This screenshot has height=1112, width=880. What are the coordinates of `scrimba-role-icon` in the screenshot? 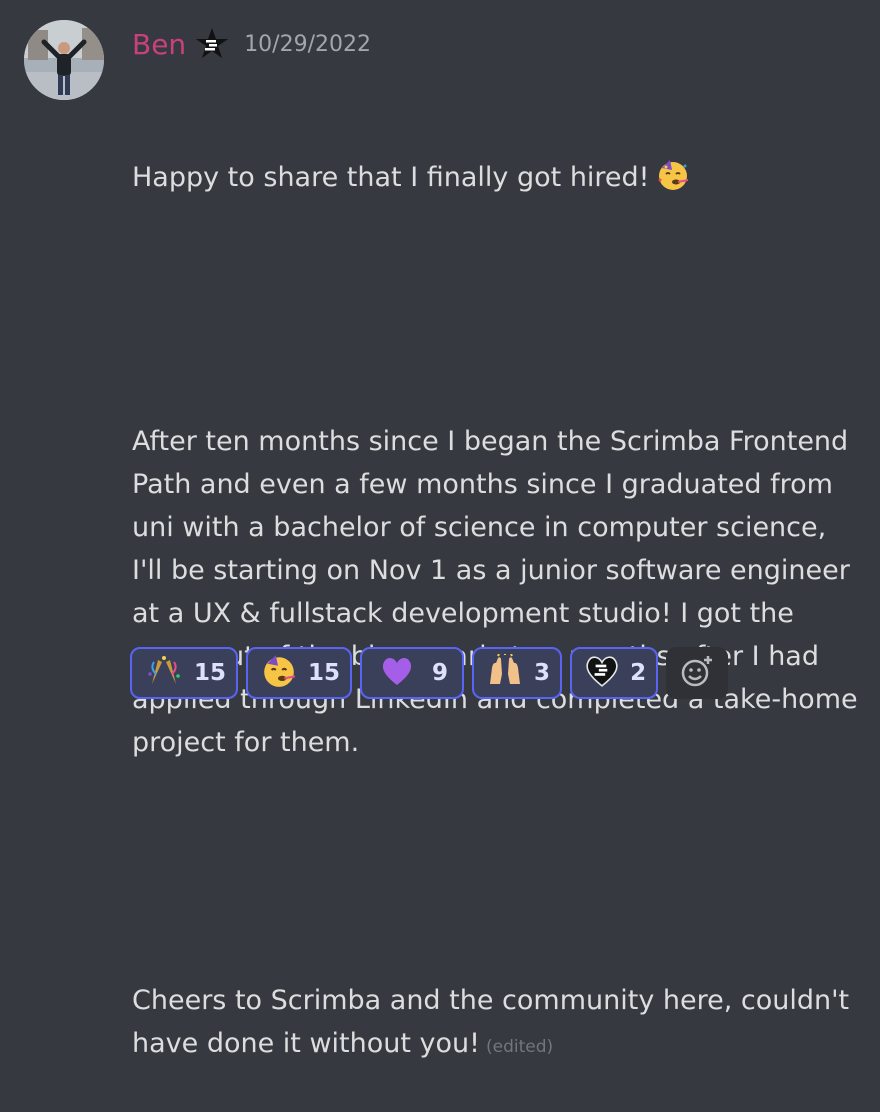 It's located at (212, 44).